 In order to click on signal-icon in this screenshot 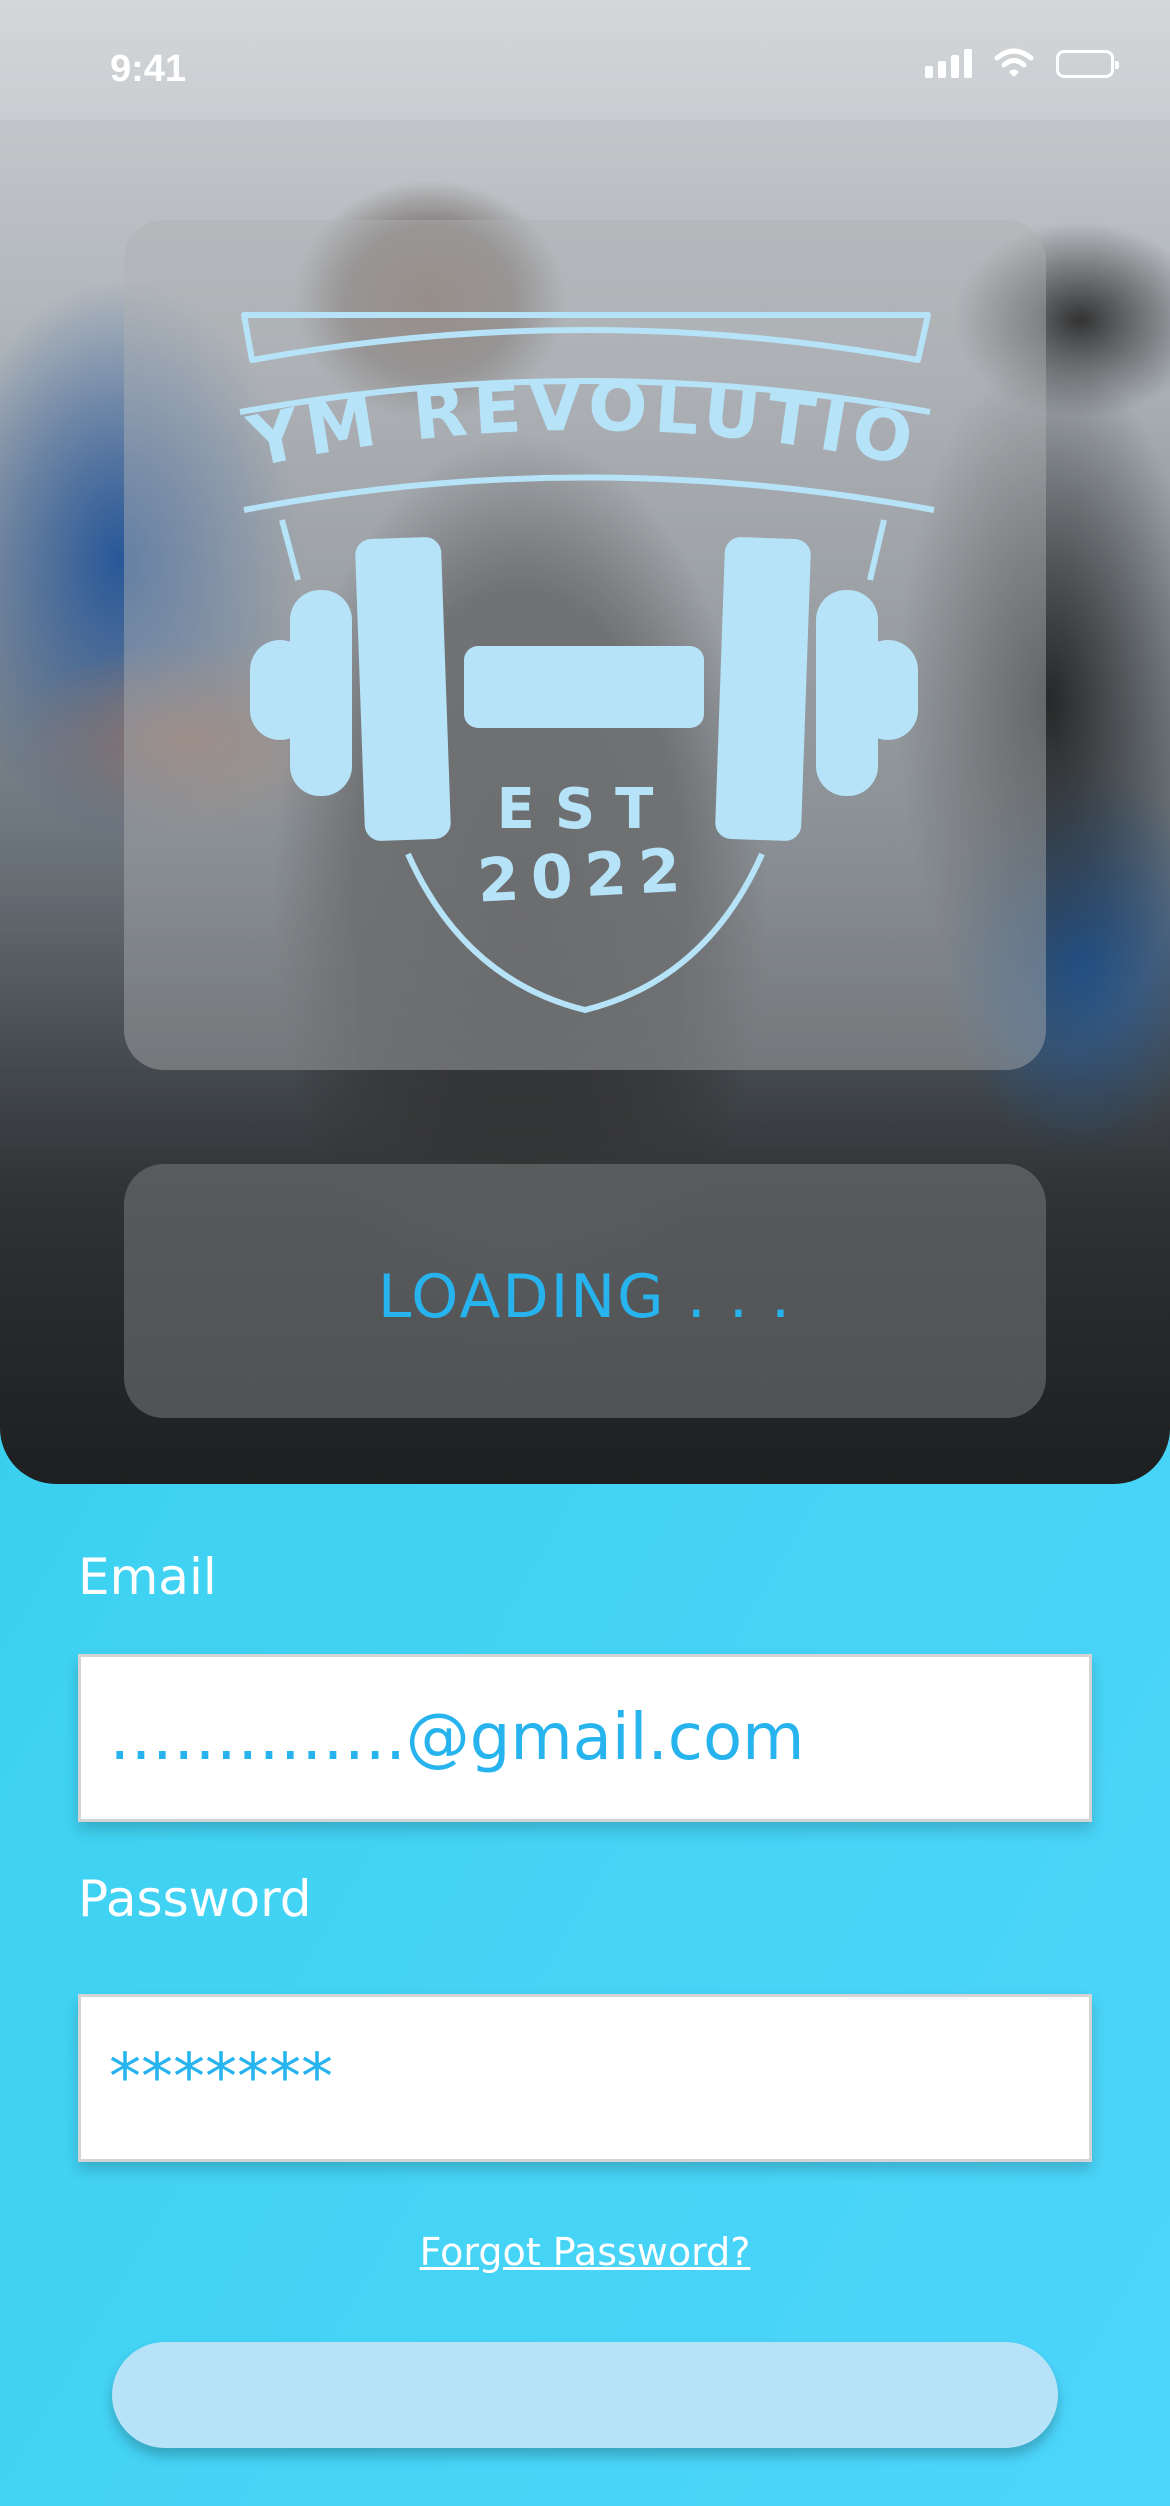, I will do `click(948, 63)`.